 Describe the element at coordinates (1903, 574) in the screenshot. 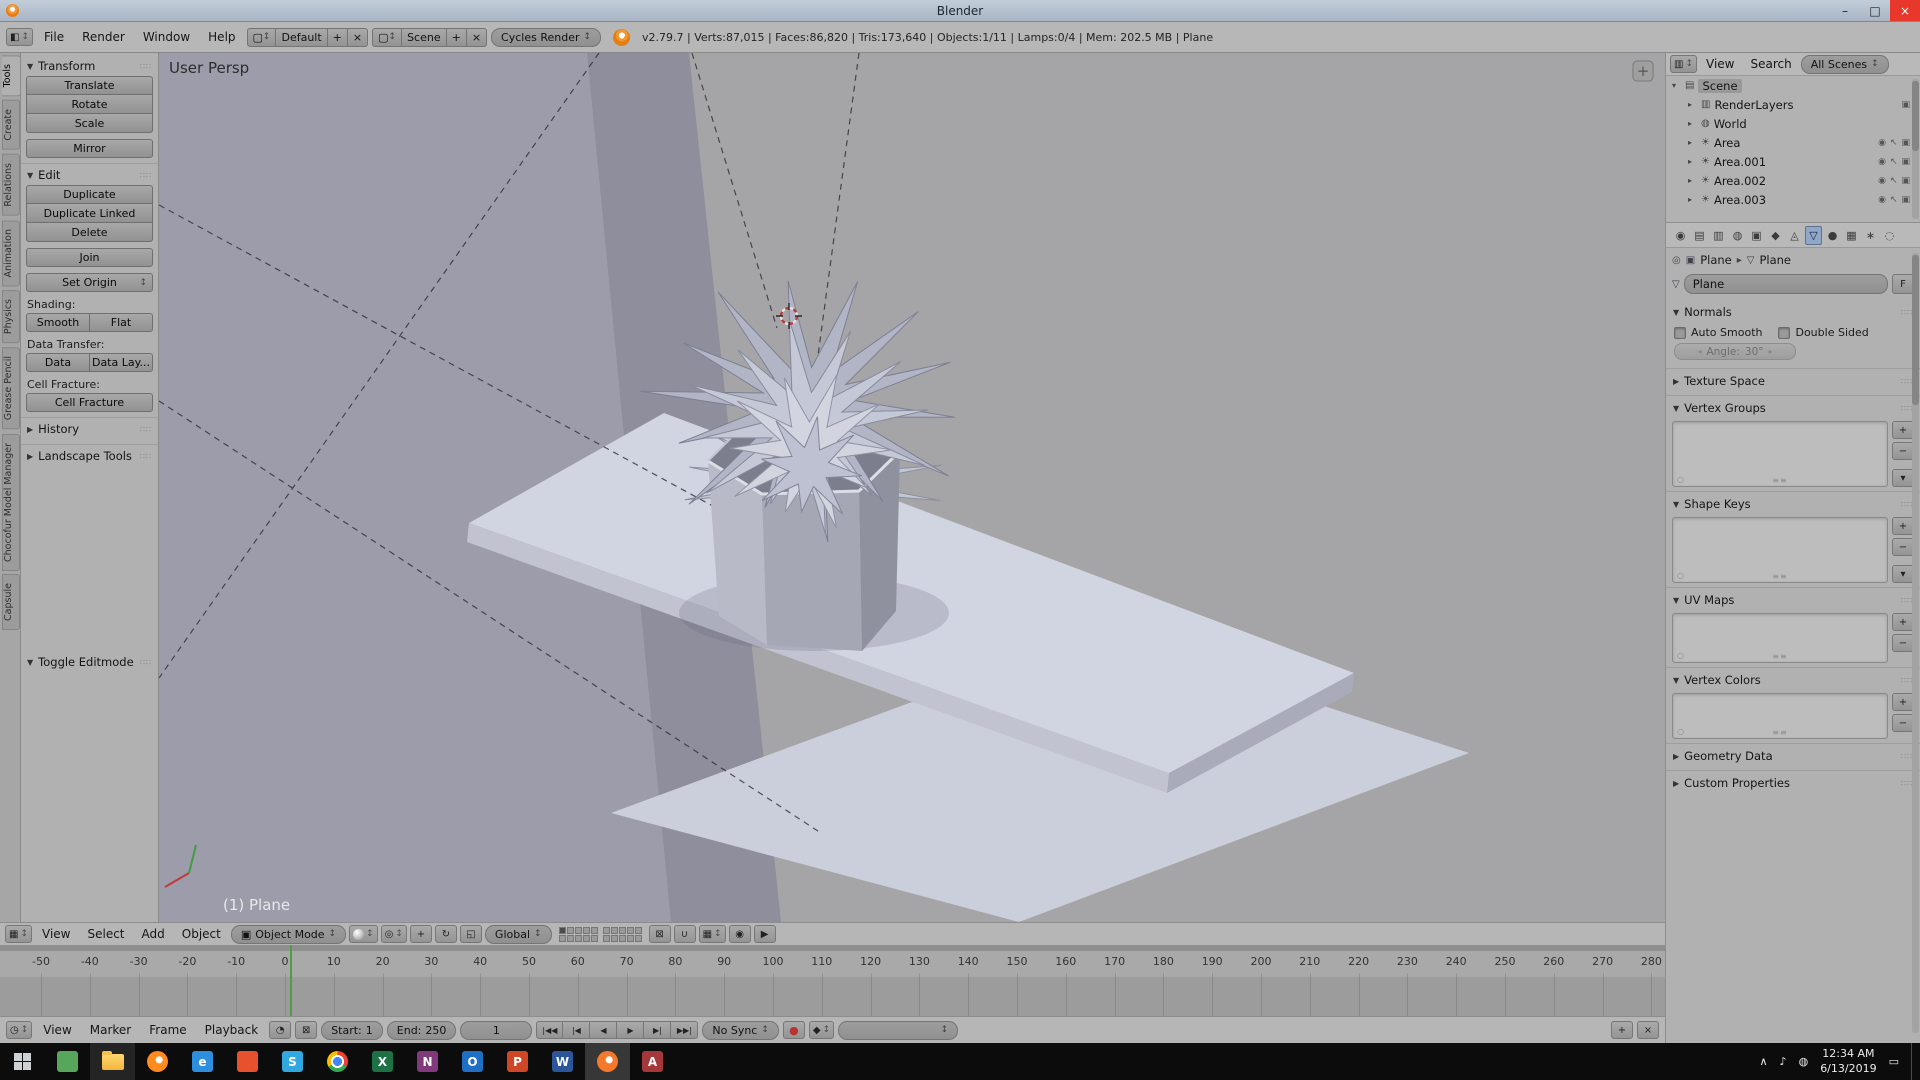

I see `shape-key-specials-dropdown: ▾` at that location.